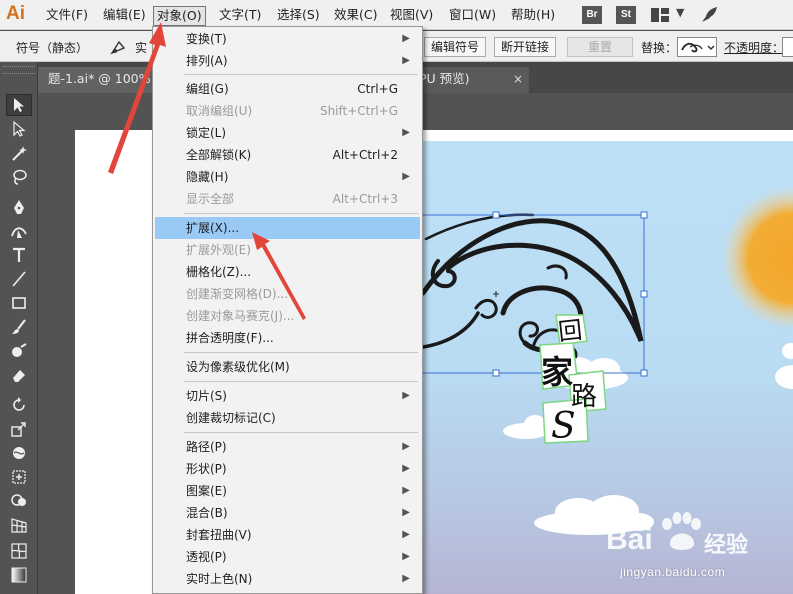 The image size is (793, 594). What do you see at coordinates (179, 16) in the screenshot?
I see `menu-object: 对象(O)` at bounding box center [179, 16].